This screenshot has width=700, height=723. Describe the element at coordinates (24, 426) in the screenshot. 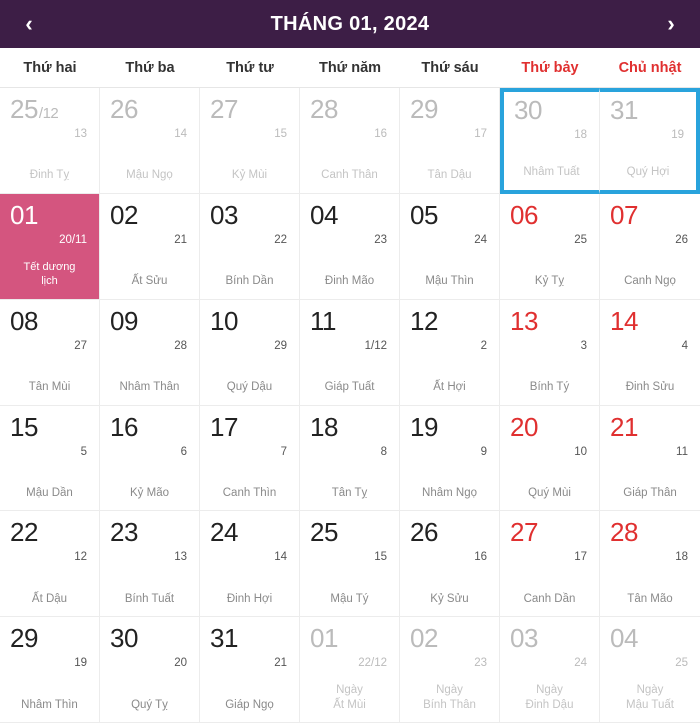

I see `day-solar-number: 15` at that location.